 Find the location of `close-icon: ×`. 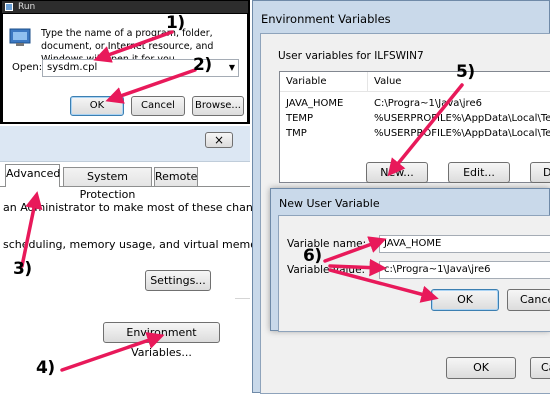

close-icon: × is located at coordinates (219, 140).